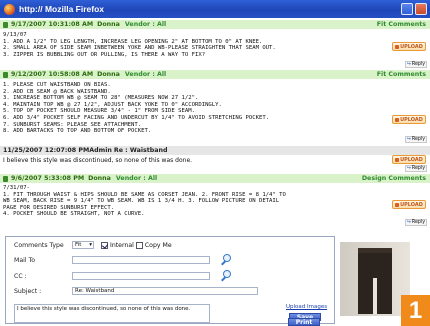  I want to click on subject-row: Subject : Re: Waistband, so click(170, 291).